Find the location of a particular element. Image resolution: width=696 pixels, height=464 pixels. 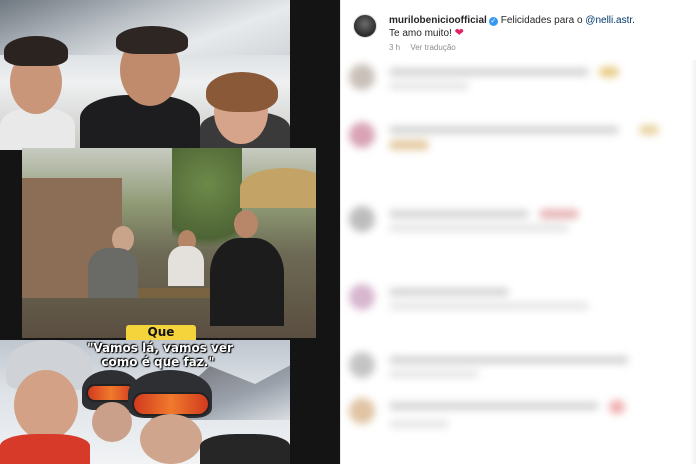

time-ago: 3 h is located at coordinates (395, 47).